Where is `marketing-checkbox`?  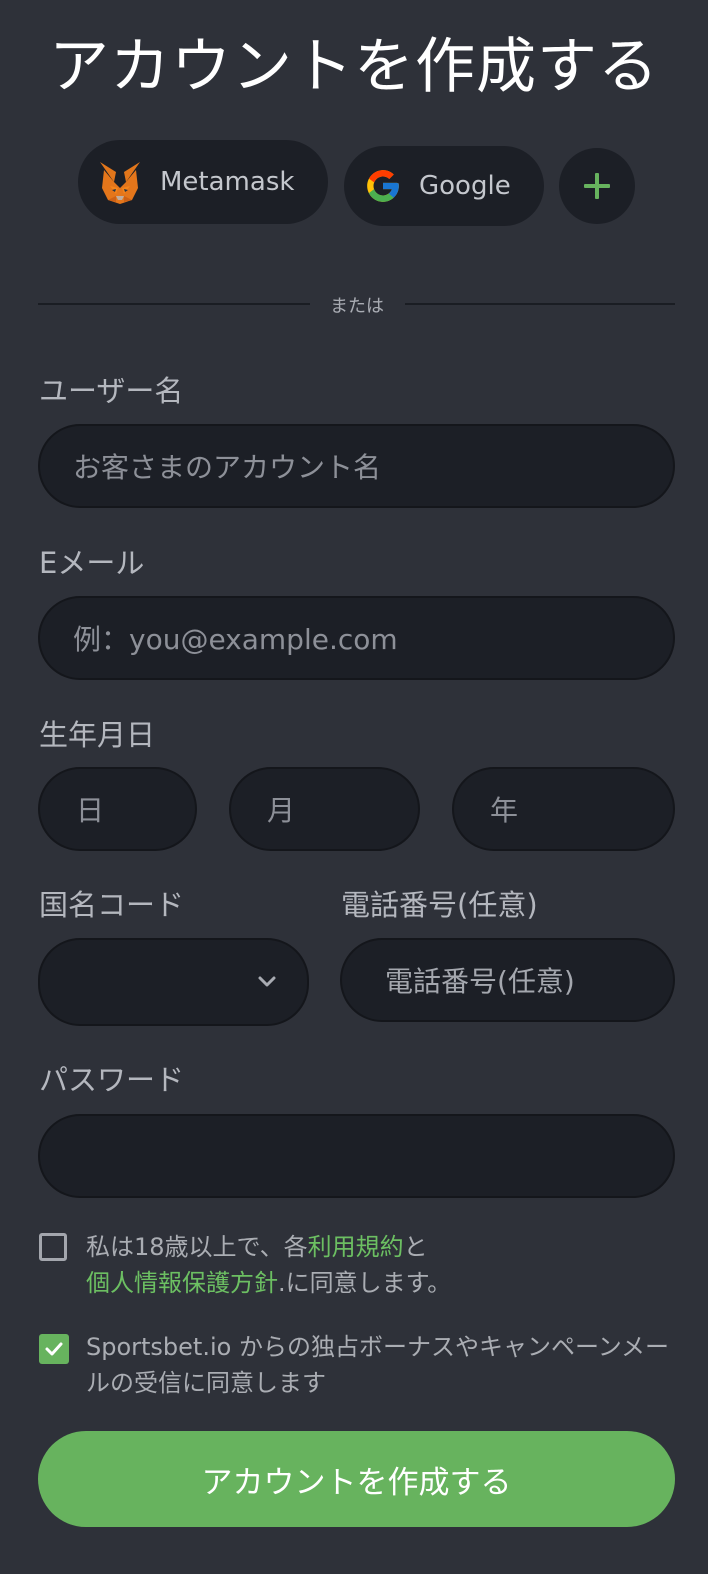 marketing-checkbox is located at coordinates (54, 1349).